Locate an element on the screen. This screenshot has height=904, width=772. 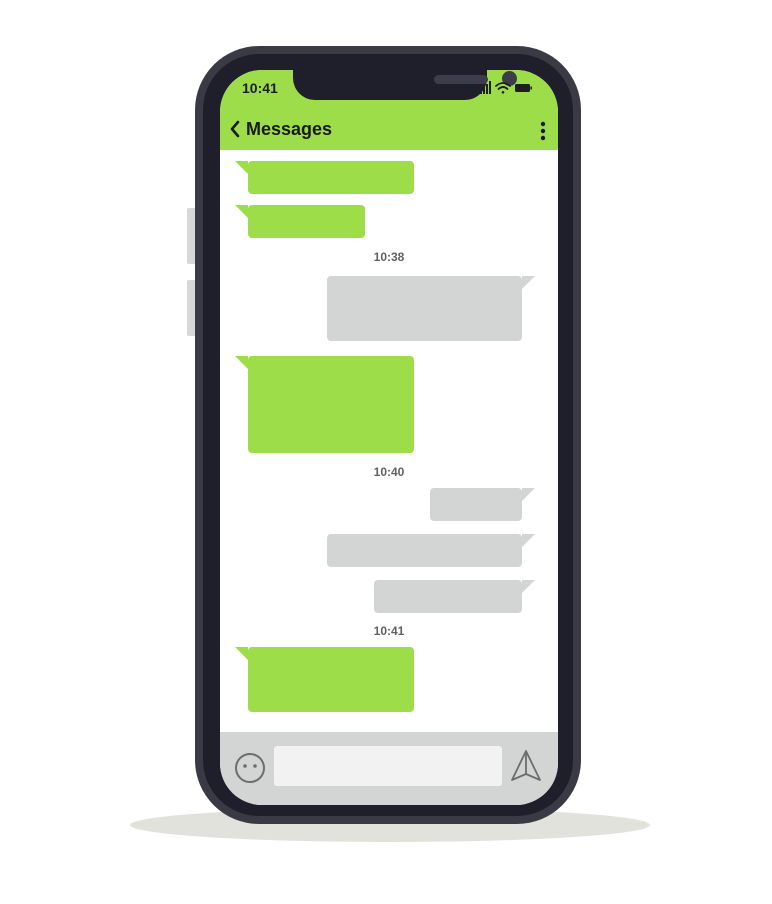
chevron-left-icon is located at coordinates (235, 129).